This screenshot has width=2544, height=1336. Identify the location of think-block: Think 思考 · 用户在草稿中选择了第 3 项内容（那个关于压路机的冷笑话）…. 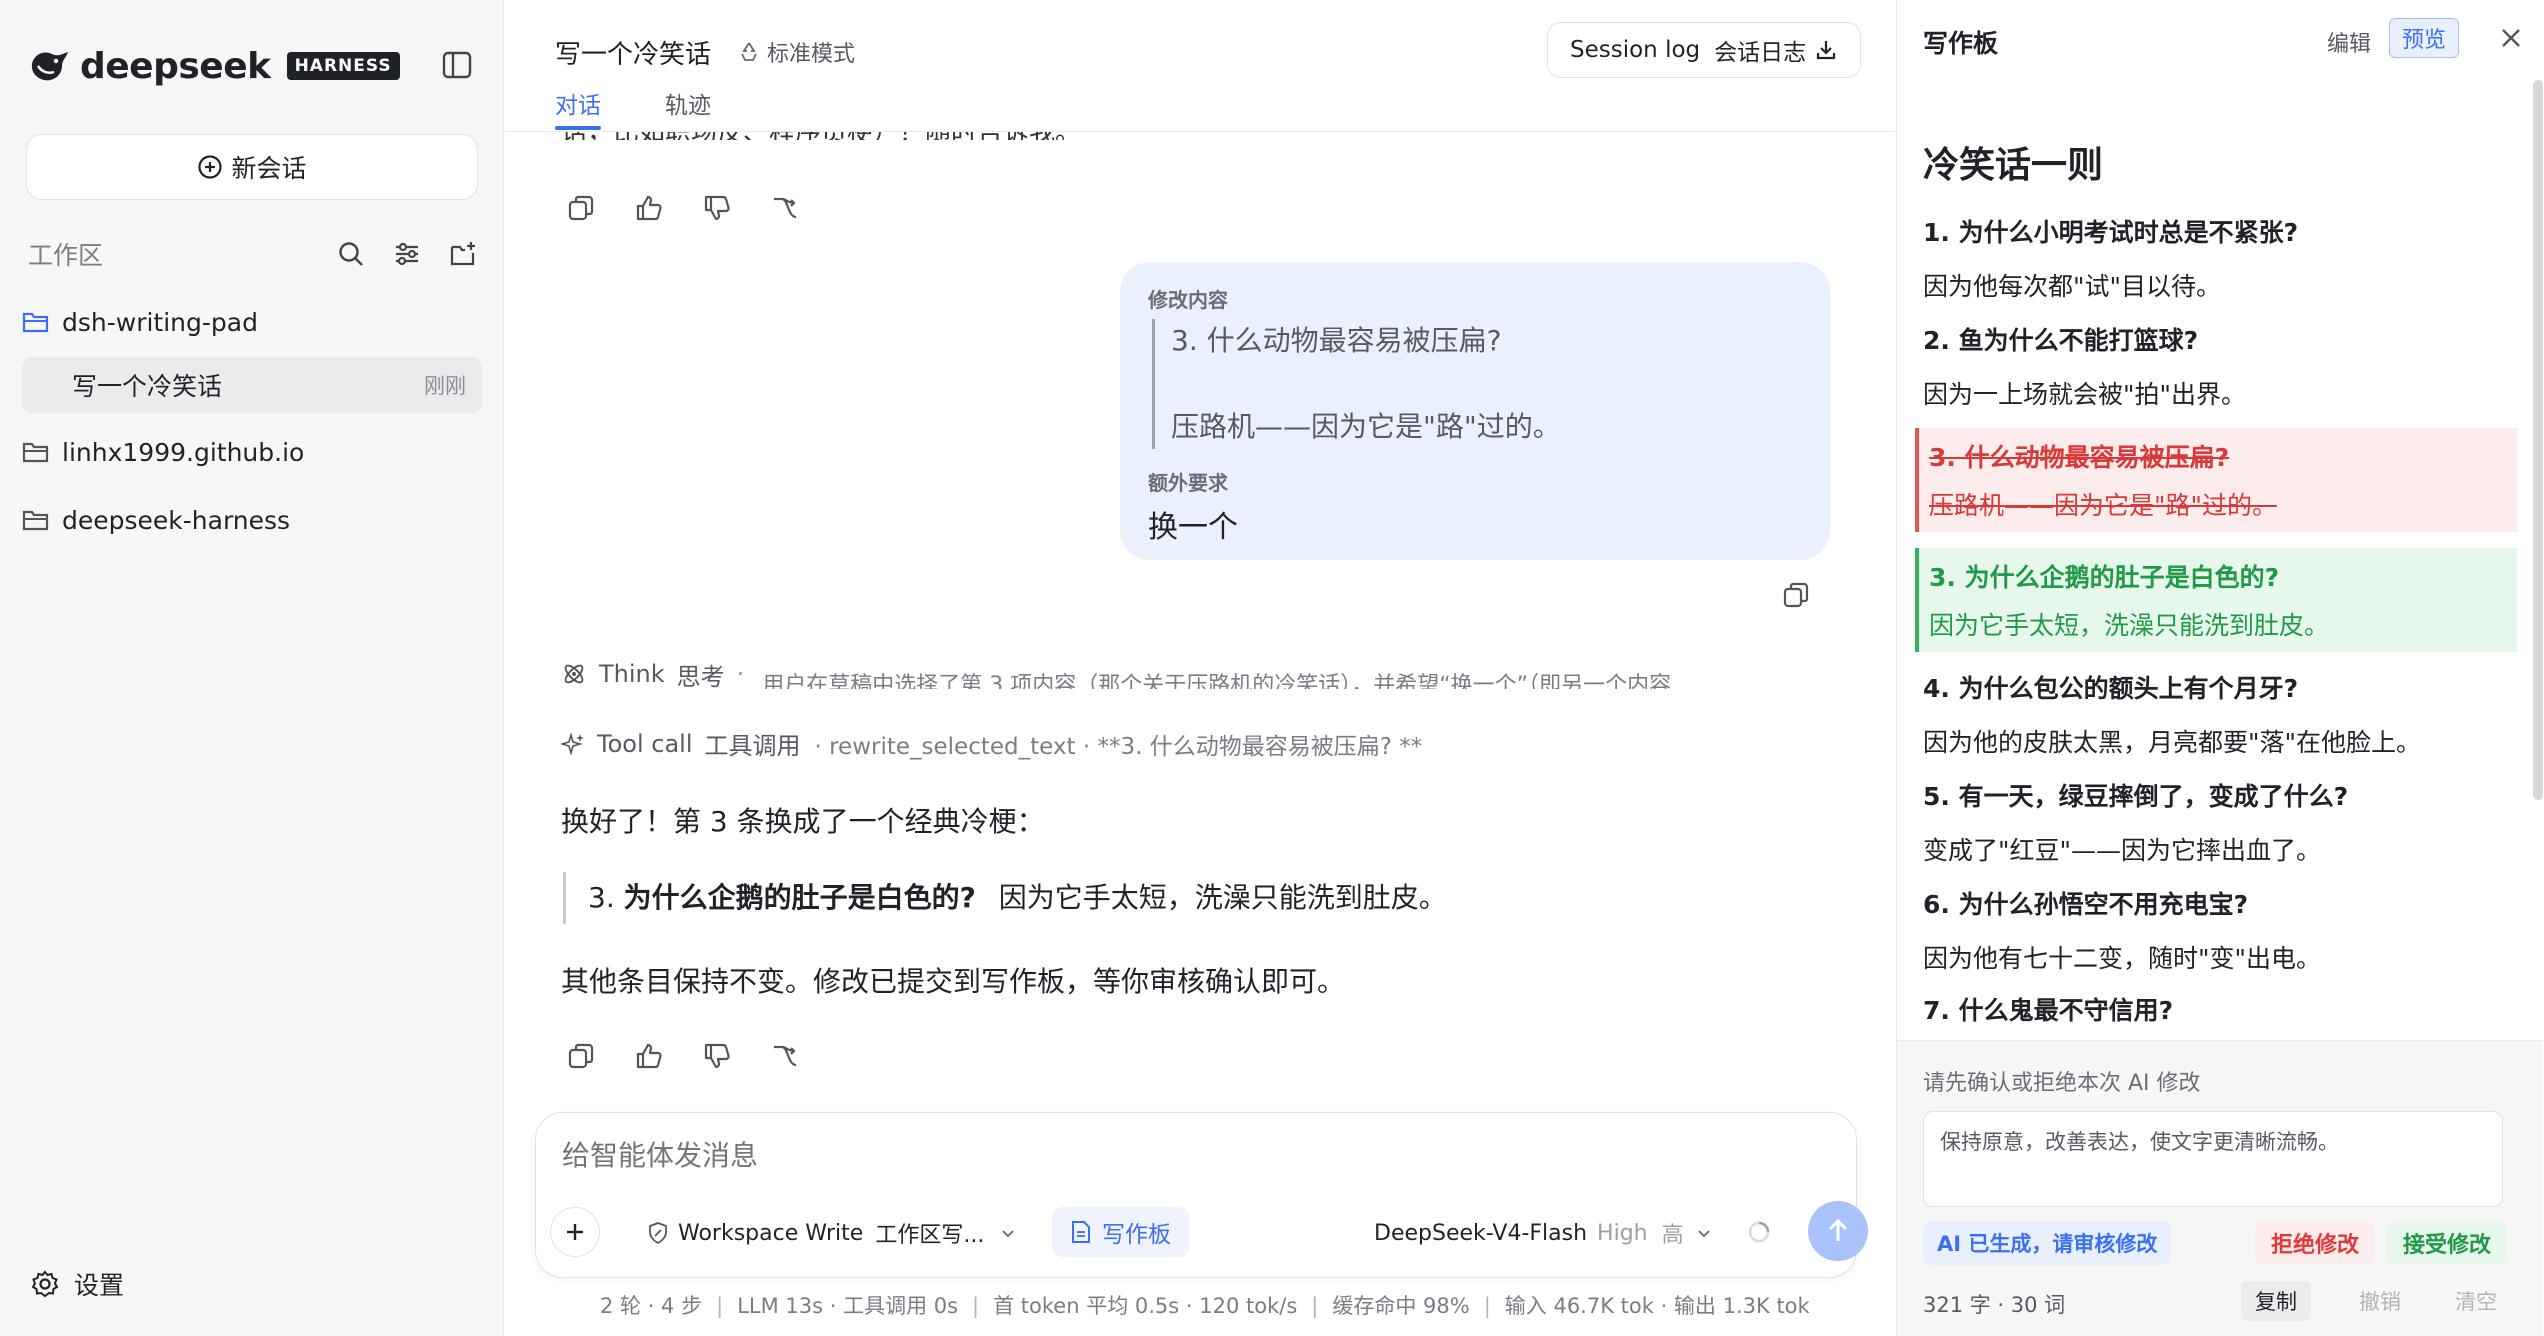
(1196, 674).